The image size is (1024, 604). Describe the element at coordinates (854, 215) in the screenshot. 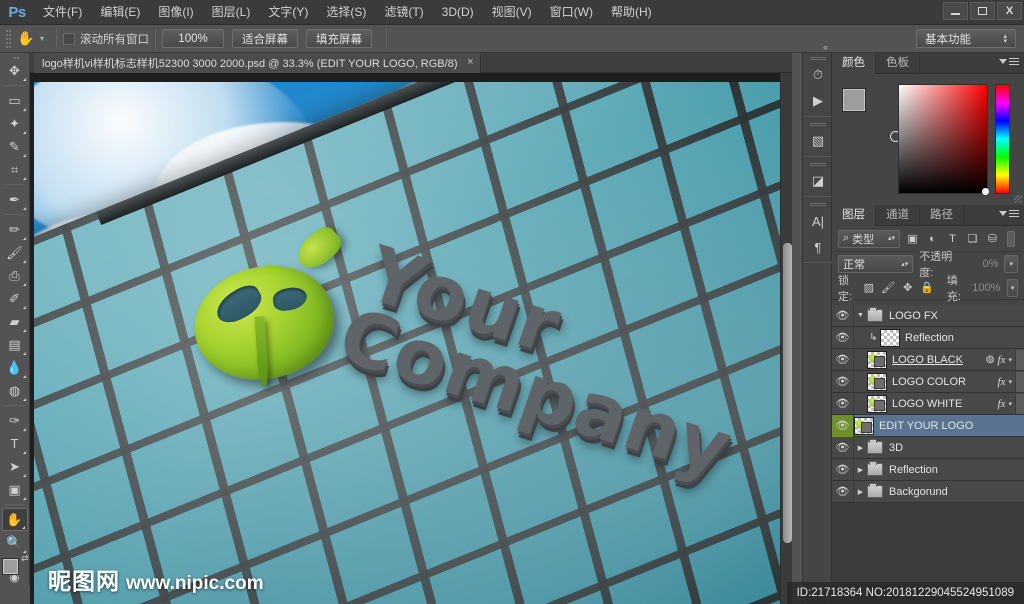

I see `tab-layers: 图层` at that location.